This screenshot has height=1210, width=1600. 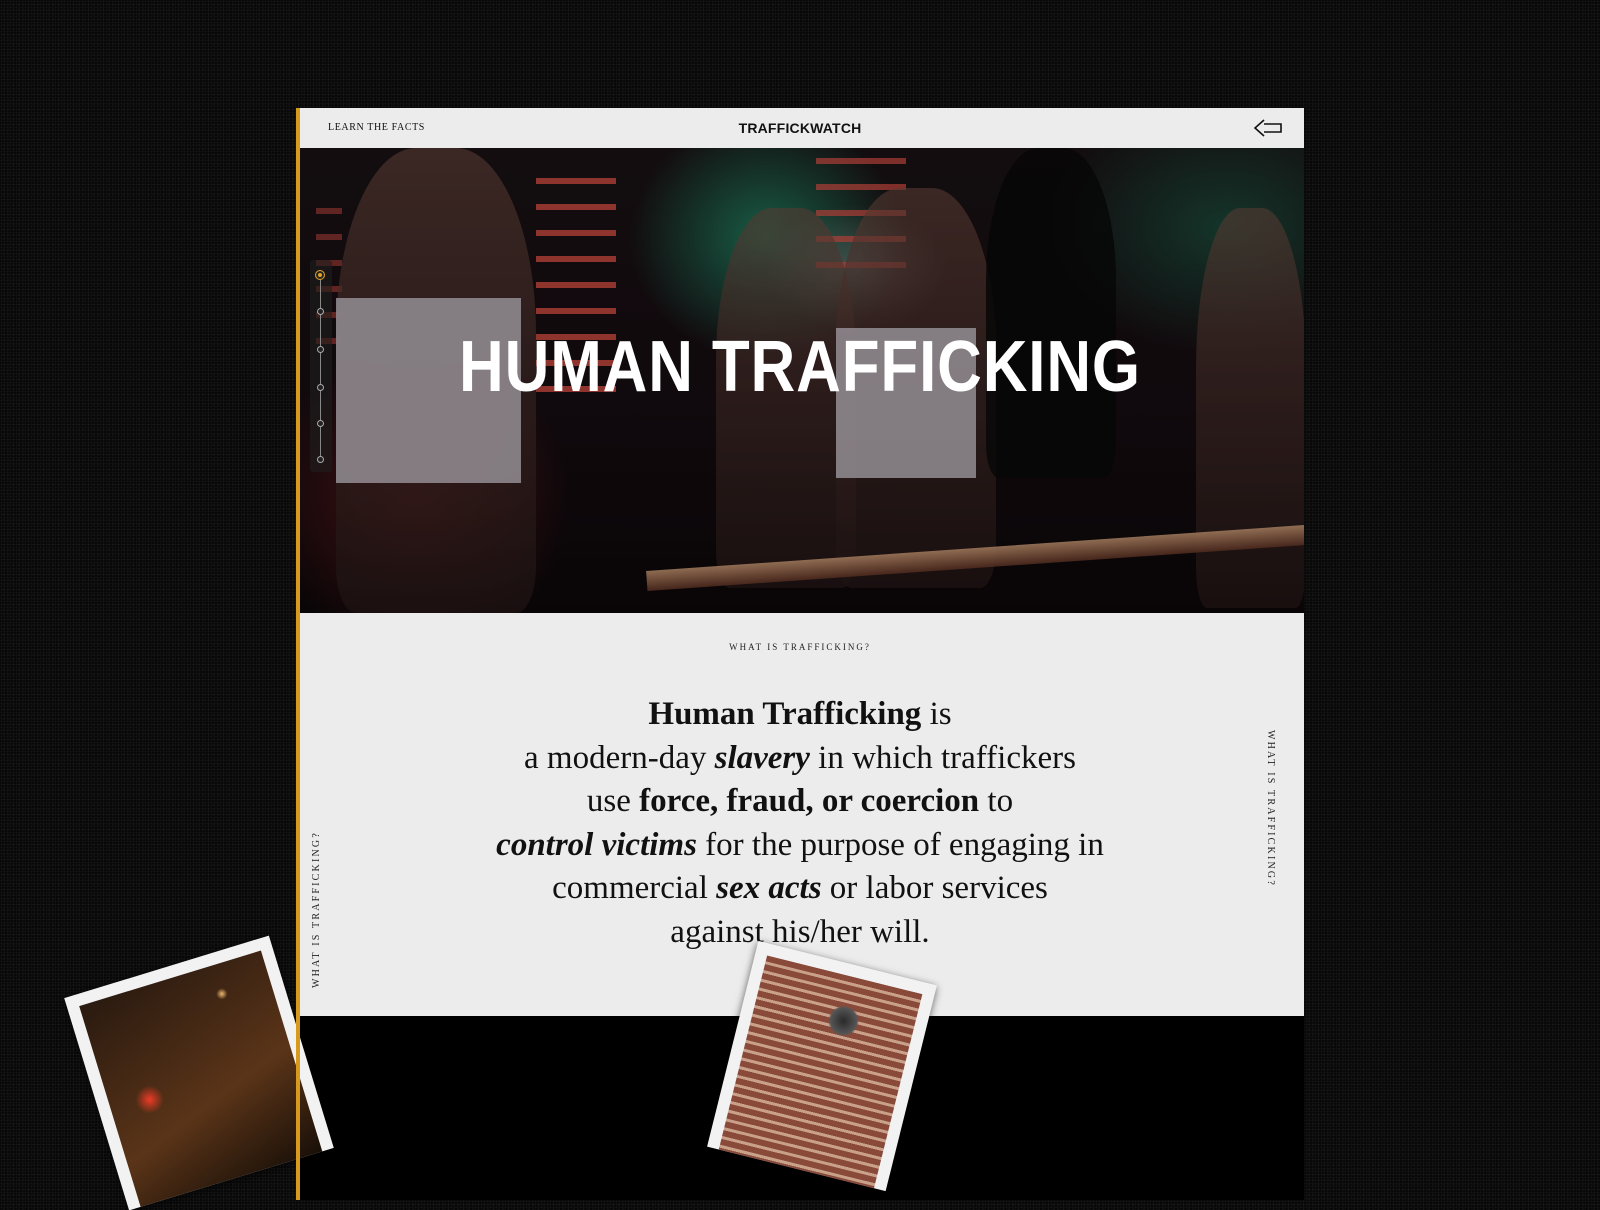 I want to click on definition-text-part: commercial, so click(x=634, y=888).